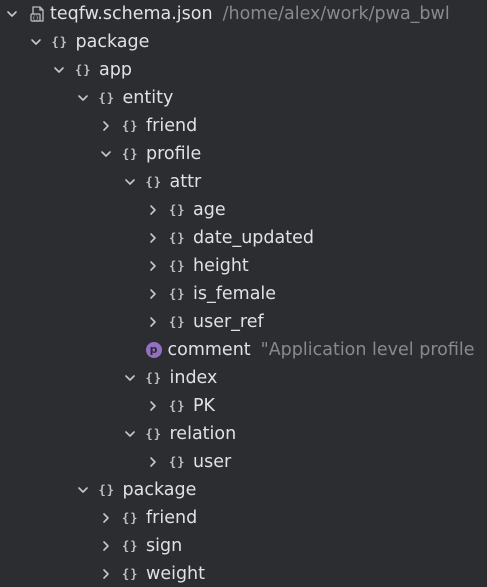 This screenshot has width=487, height=587. Describe the element at coordinates (176, 574) in the screenshot. I see `node-label: weight` at that location.